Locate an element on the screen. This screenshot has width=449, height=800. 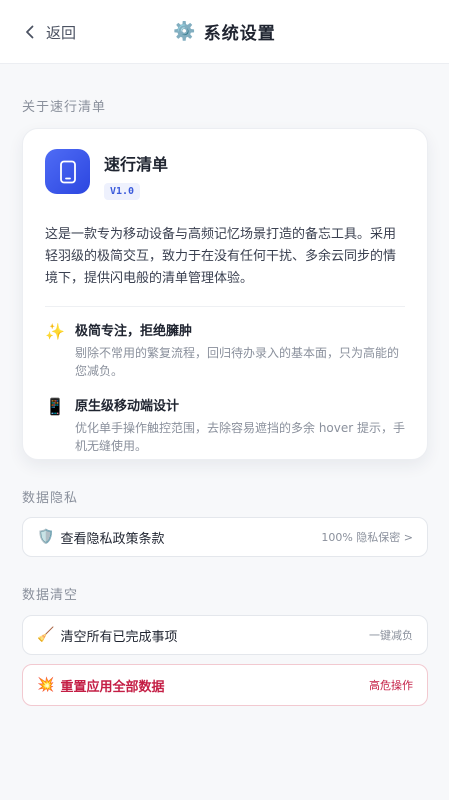
section-label-about: 关于速行清单 is located at coordinates (64, 107).